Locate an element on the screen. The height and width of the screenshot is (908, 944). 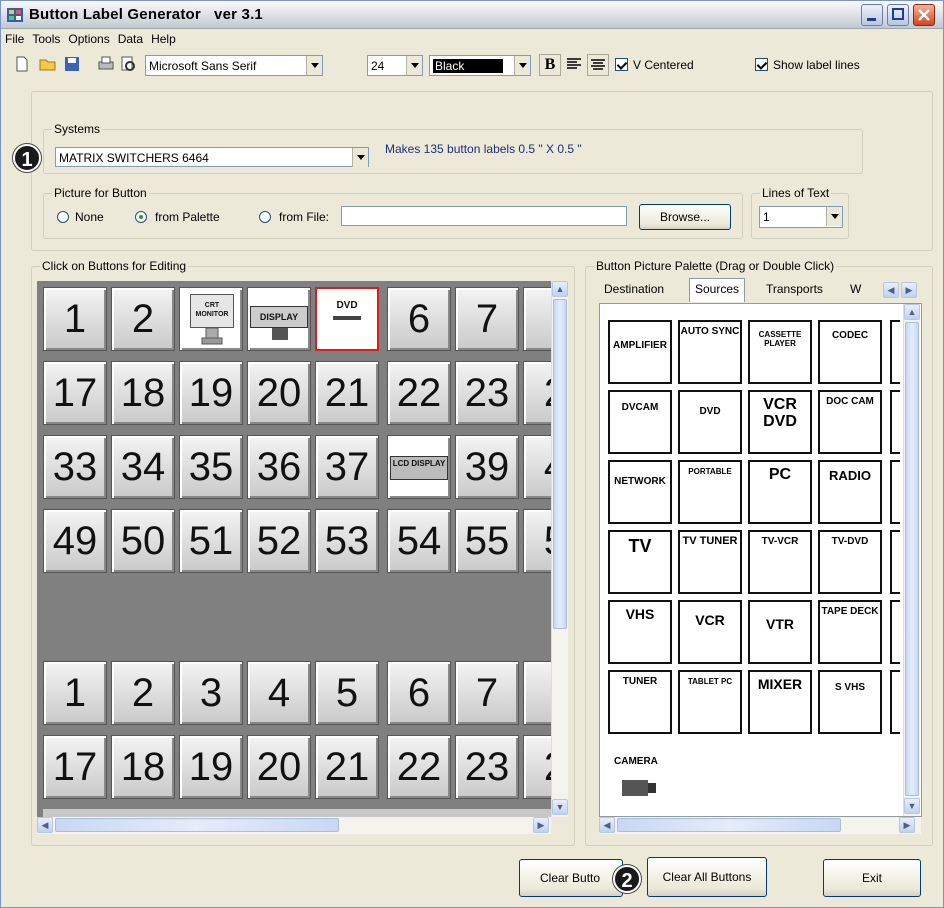
palette-item: VHS is located at coordinates (640, 632).